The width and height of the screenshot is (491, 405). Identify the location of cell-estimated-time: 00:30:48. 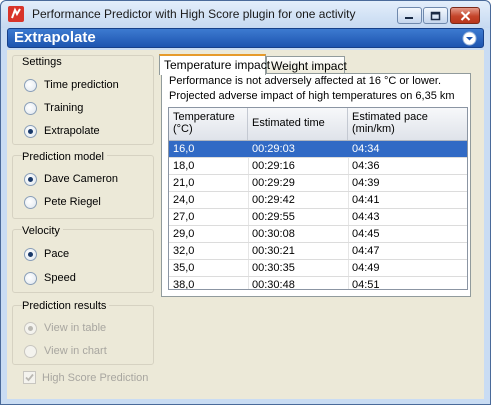
(273, 284).